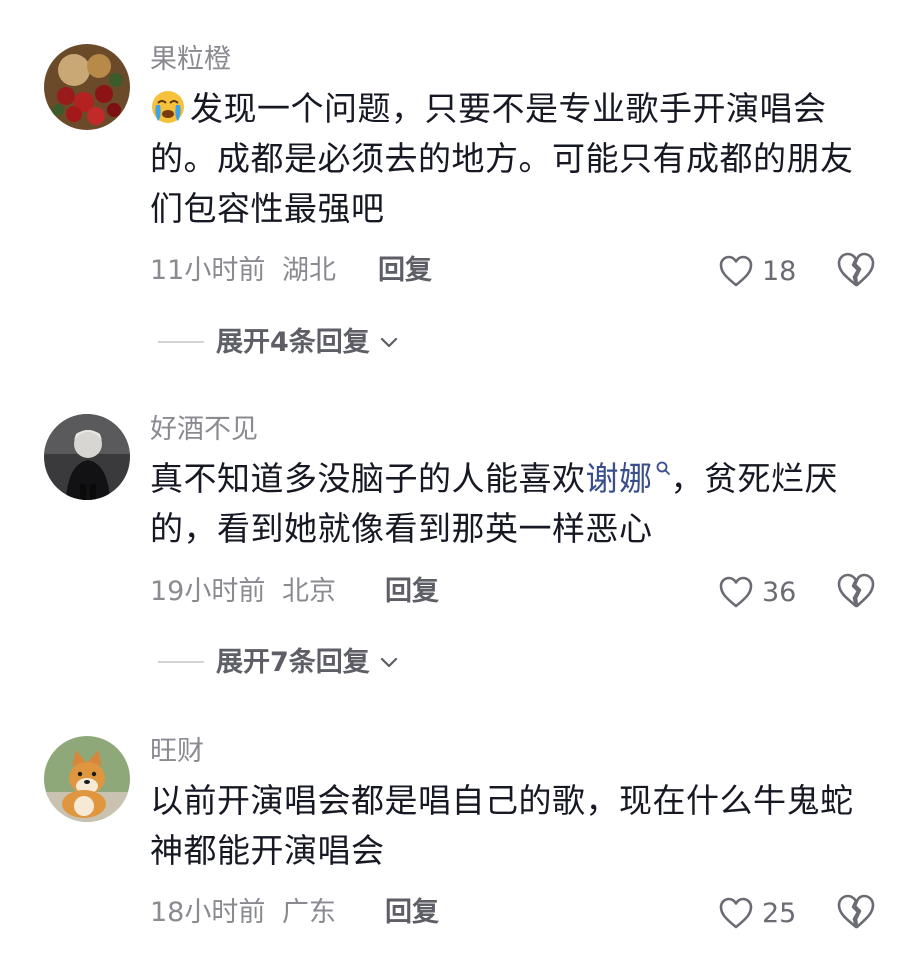 The width and height of the screenshot is (922, 961). I want to click on location: 广东, so click(308, 912).